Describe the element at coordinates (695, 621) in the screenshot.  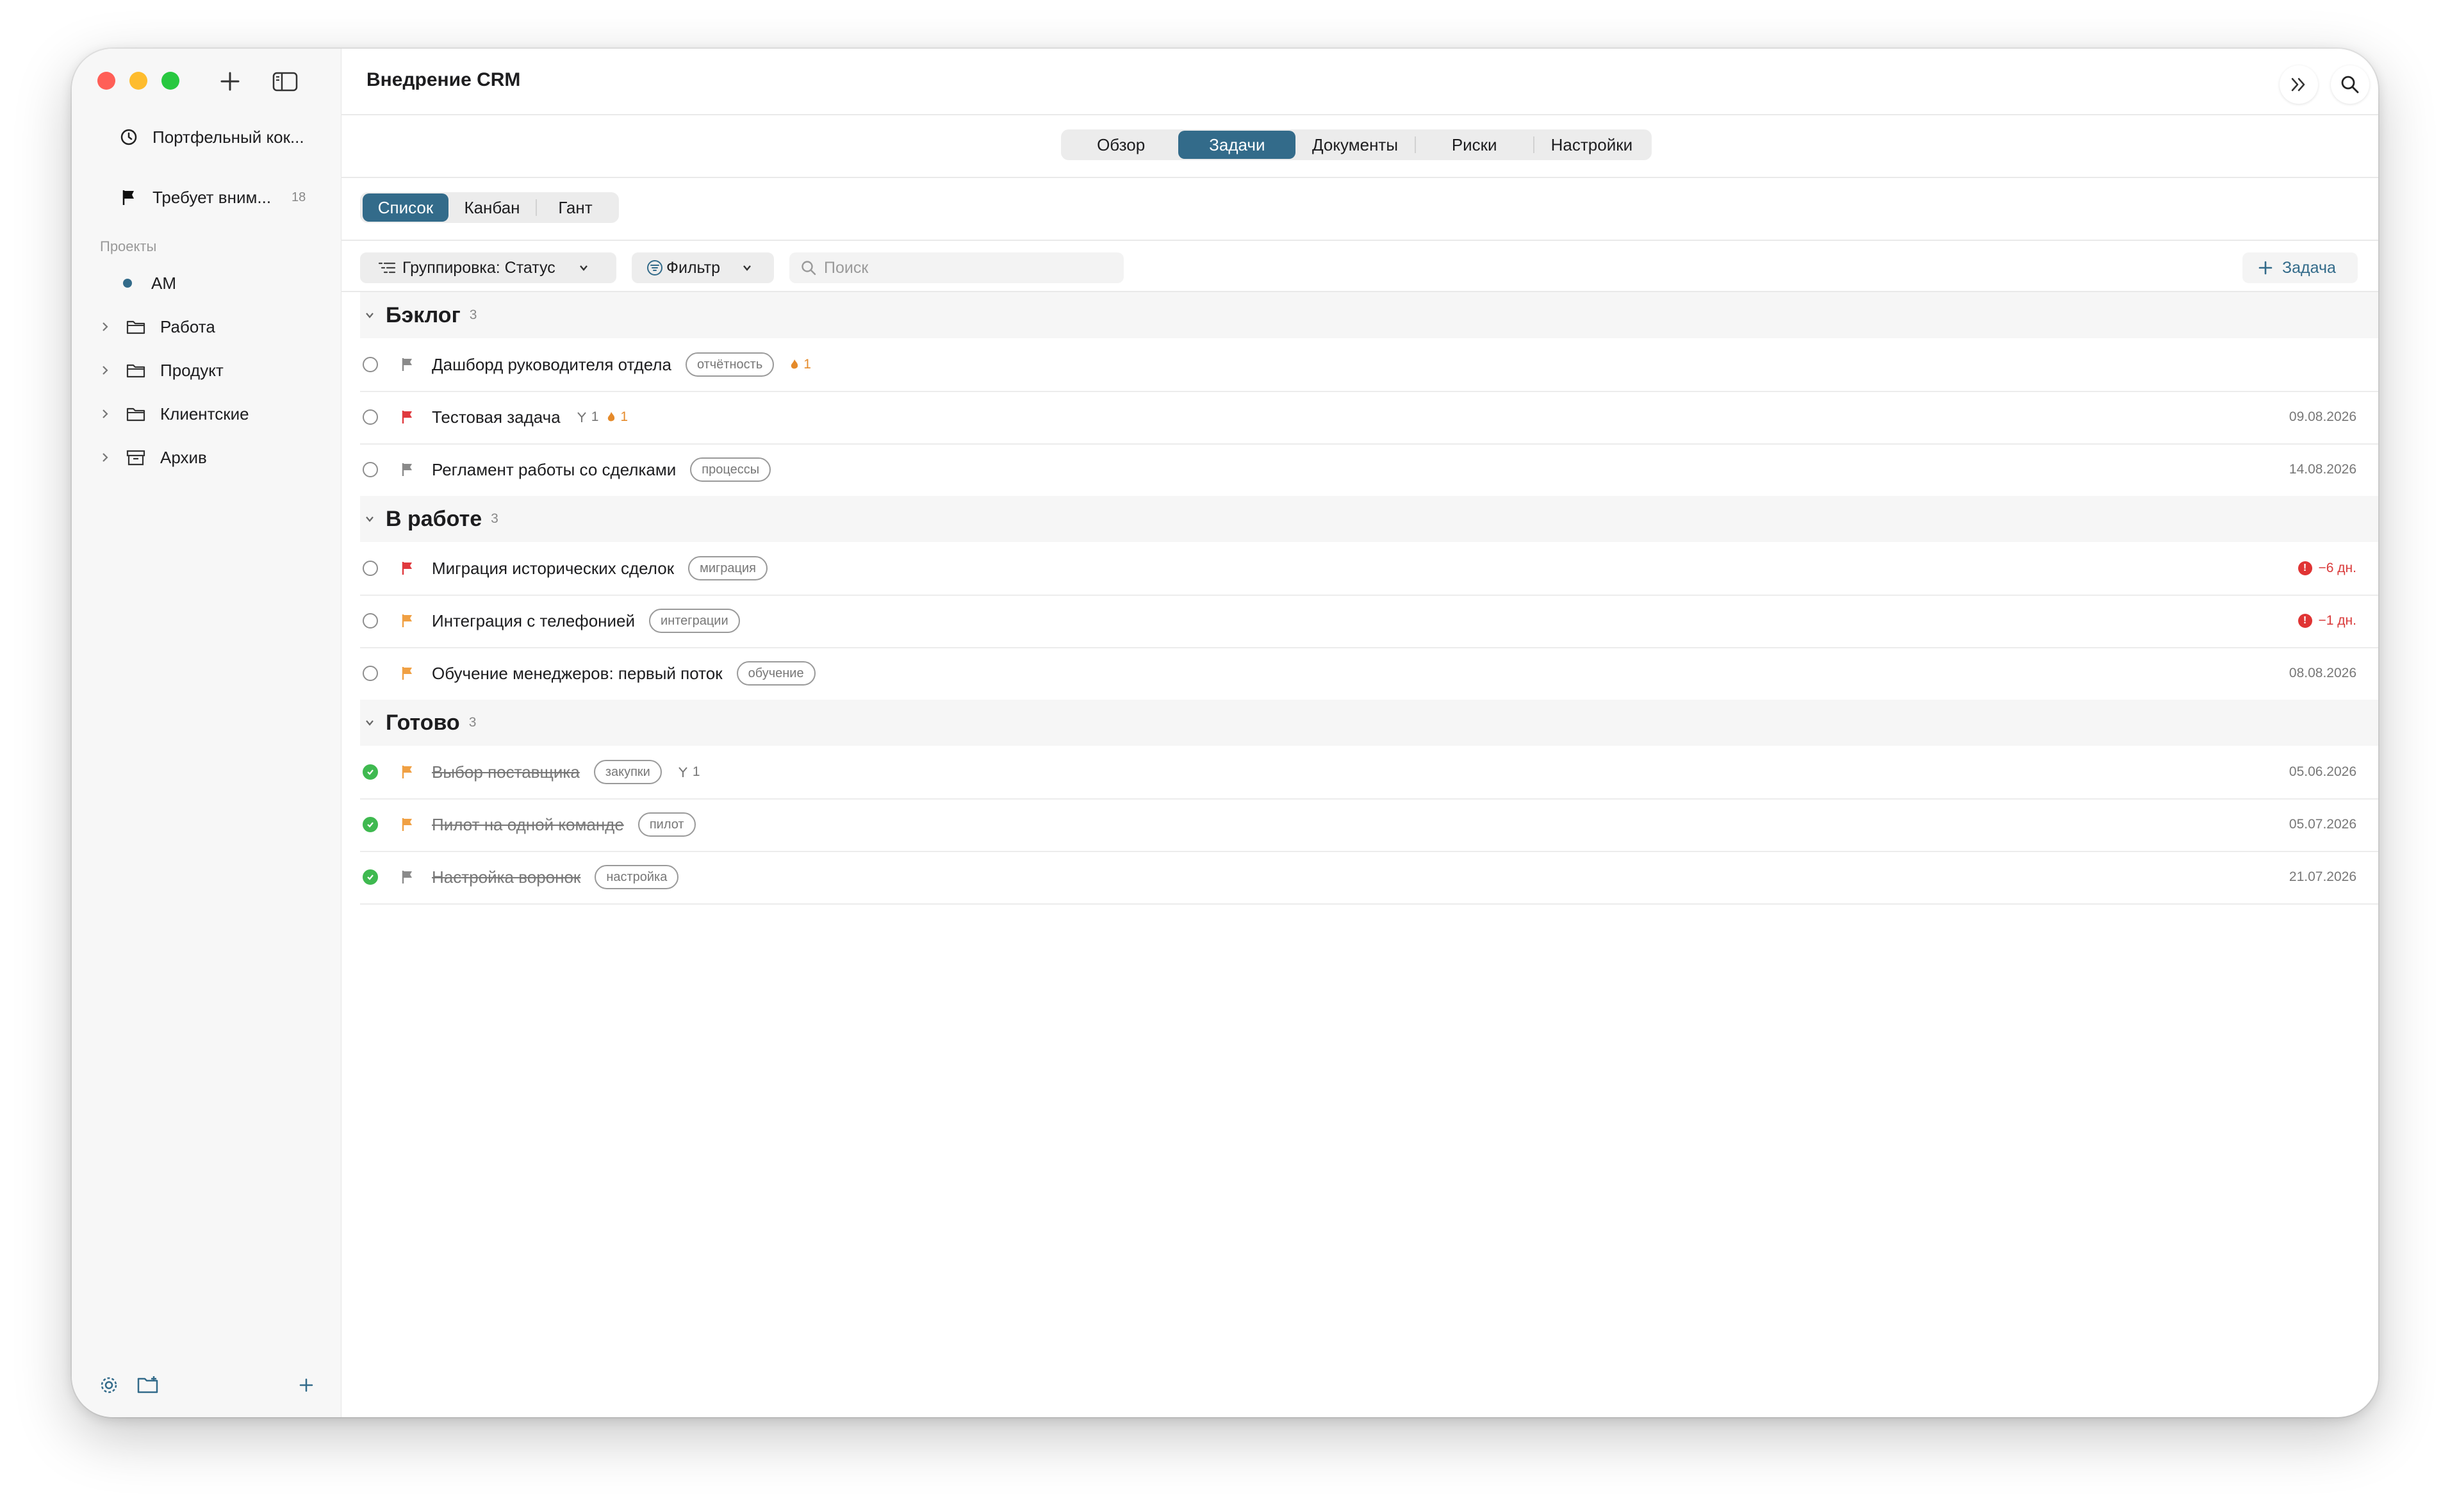
I see `task-tag: интеграции` at that location.